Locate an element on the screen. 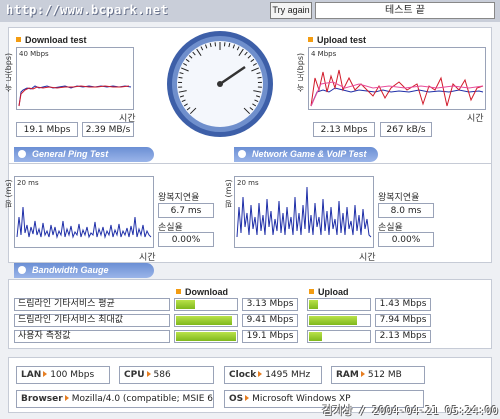  upload-graph: 4 Mbps is located at coordinates (397, 78).